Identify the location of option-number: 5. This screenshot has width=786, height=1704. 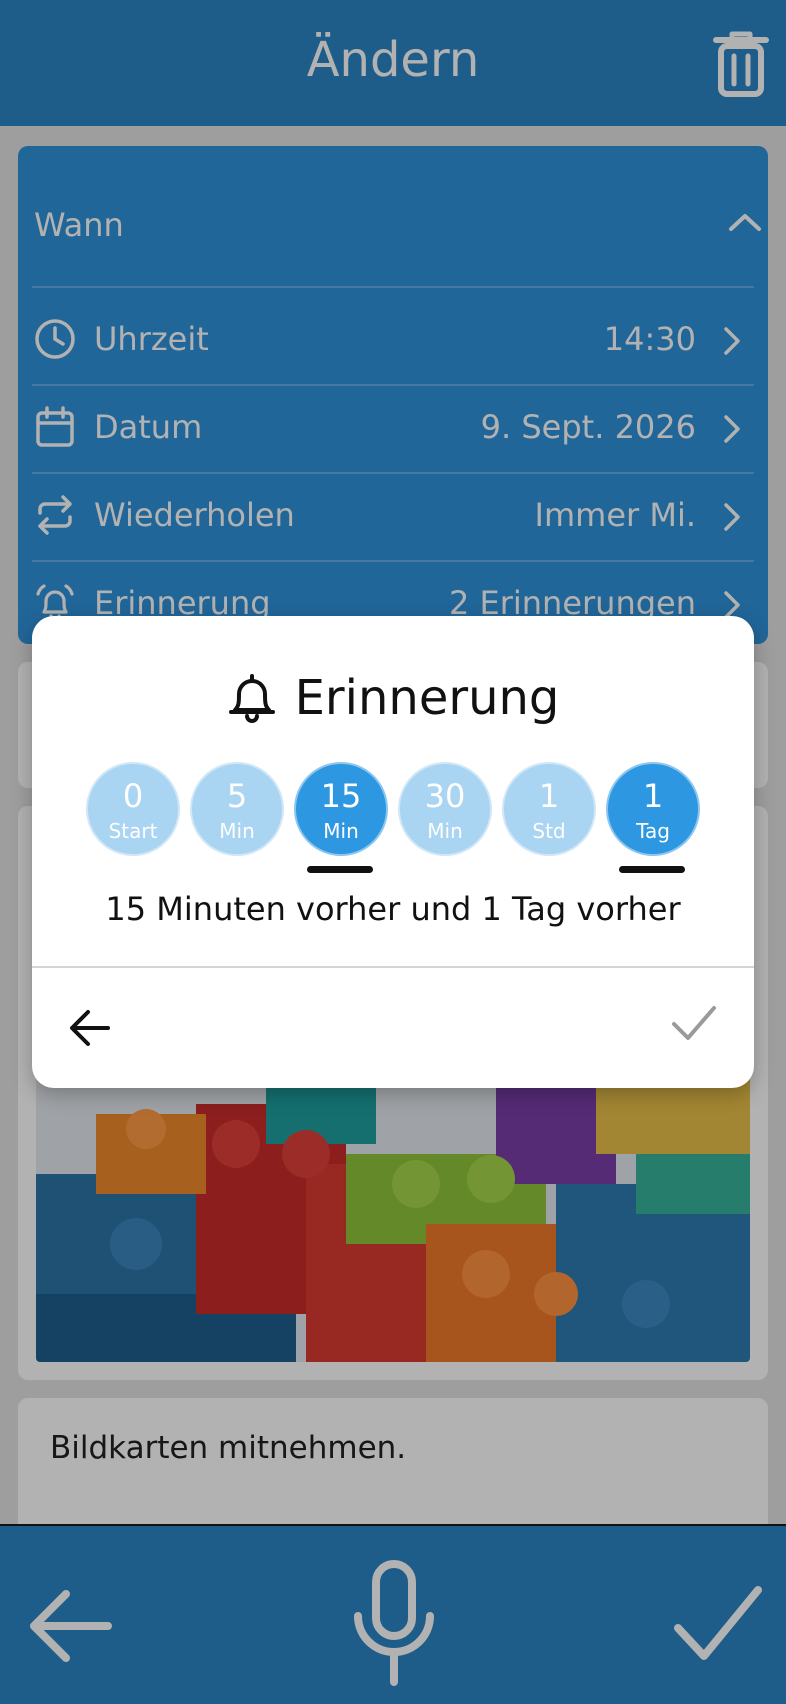
(237, 796).